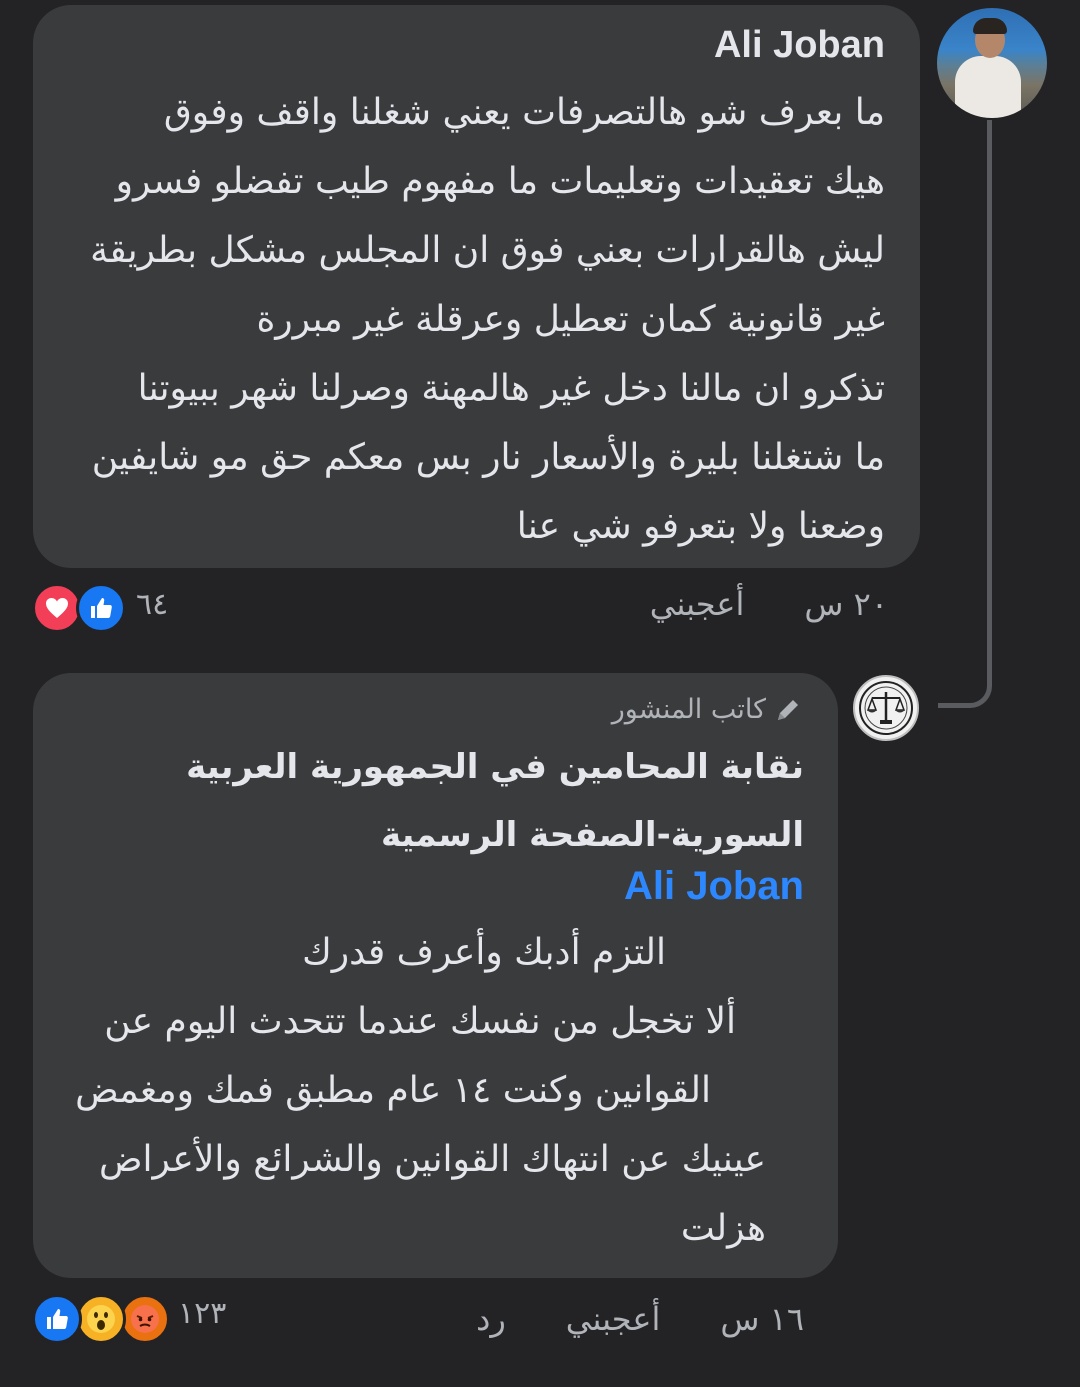  Describe the element at coordinates (688, 709) in the screenshot. I see `author-badge-label: كاتب المنشور` at that location.